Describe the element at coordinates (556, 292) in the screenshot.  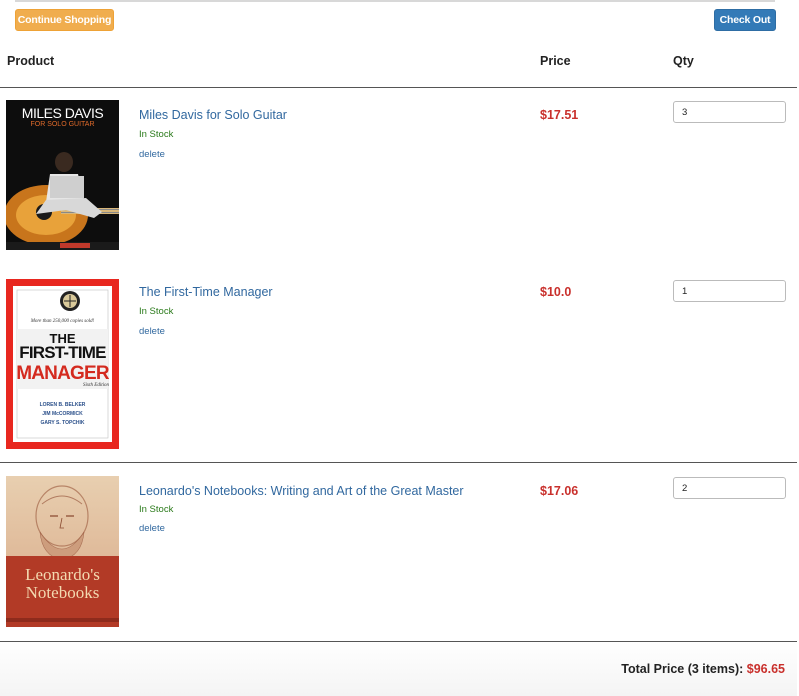
I see `item-price: $10.0` at that location.